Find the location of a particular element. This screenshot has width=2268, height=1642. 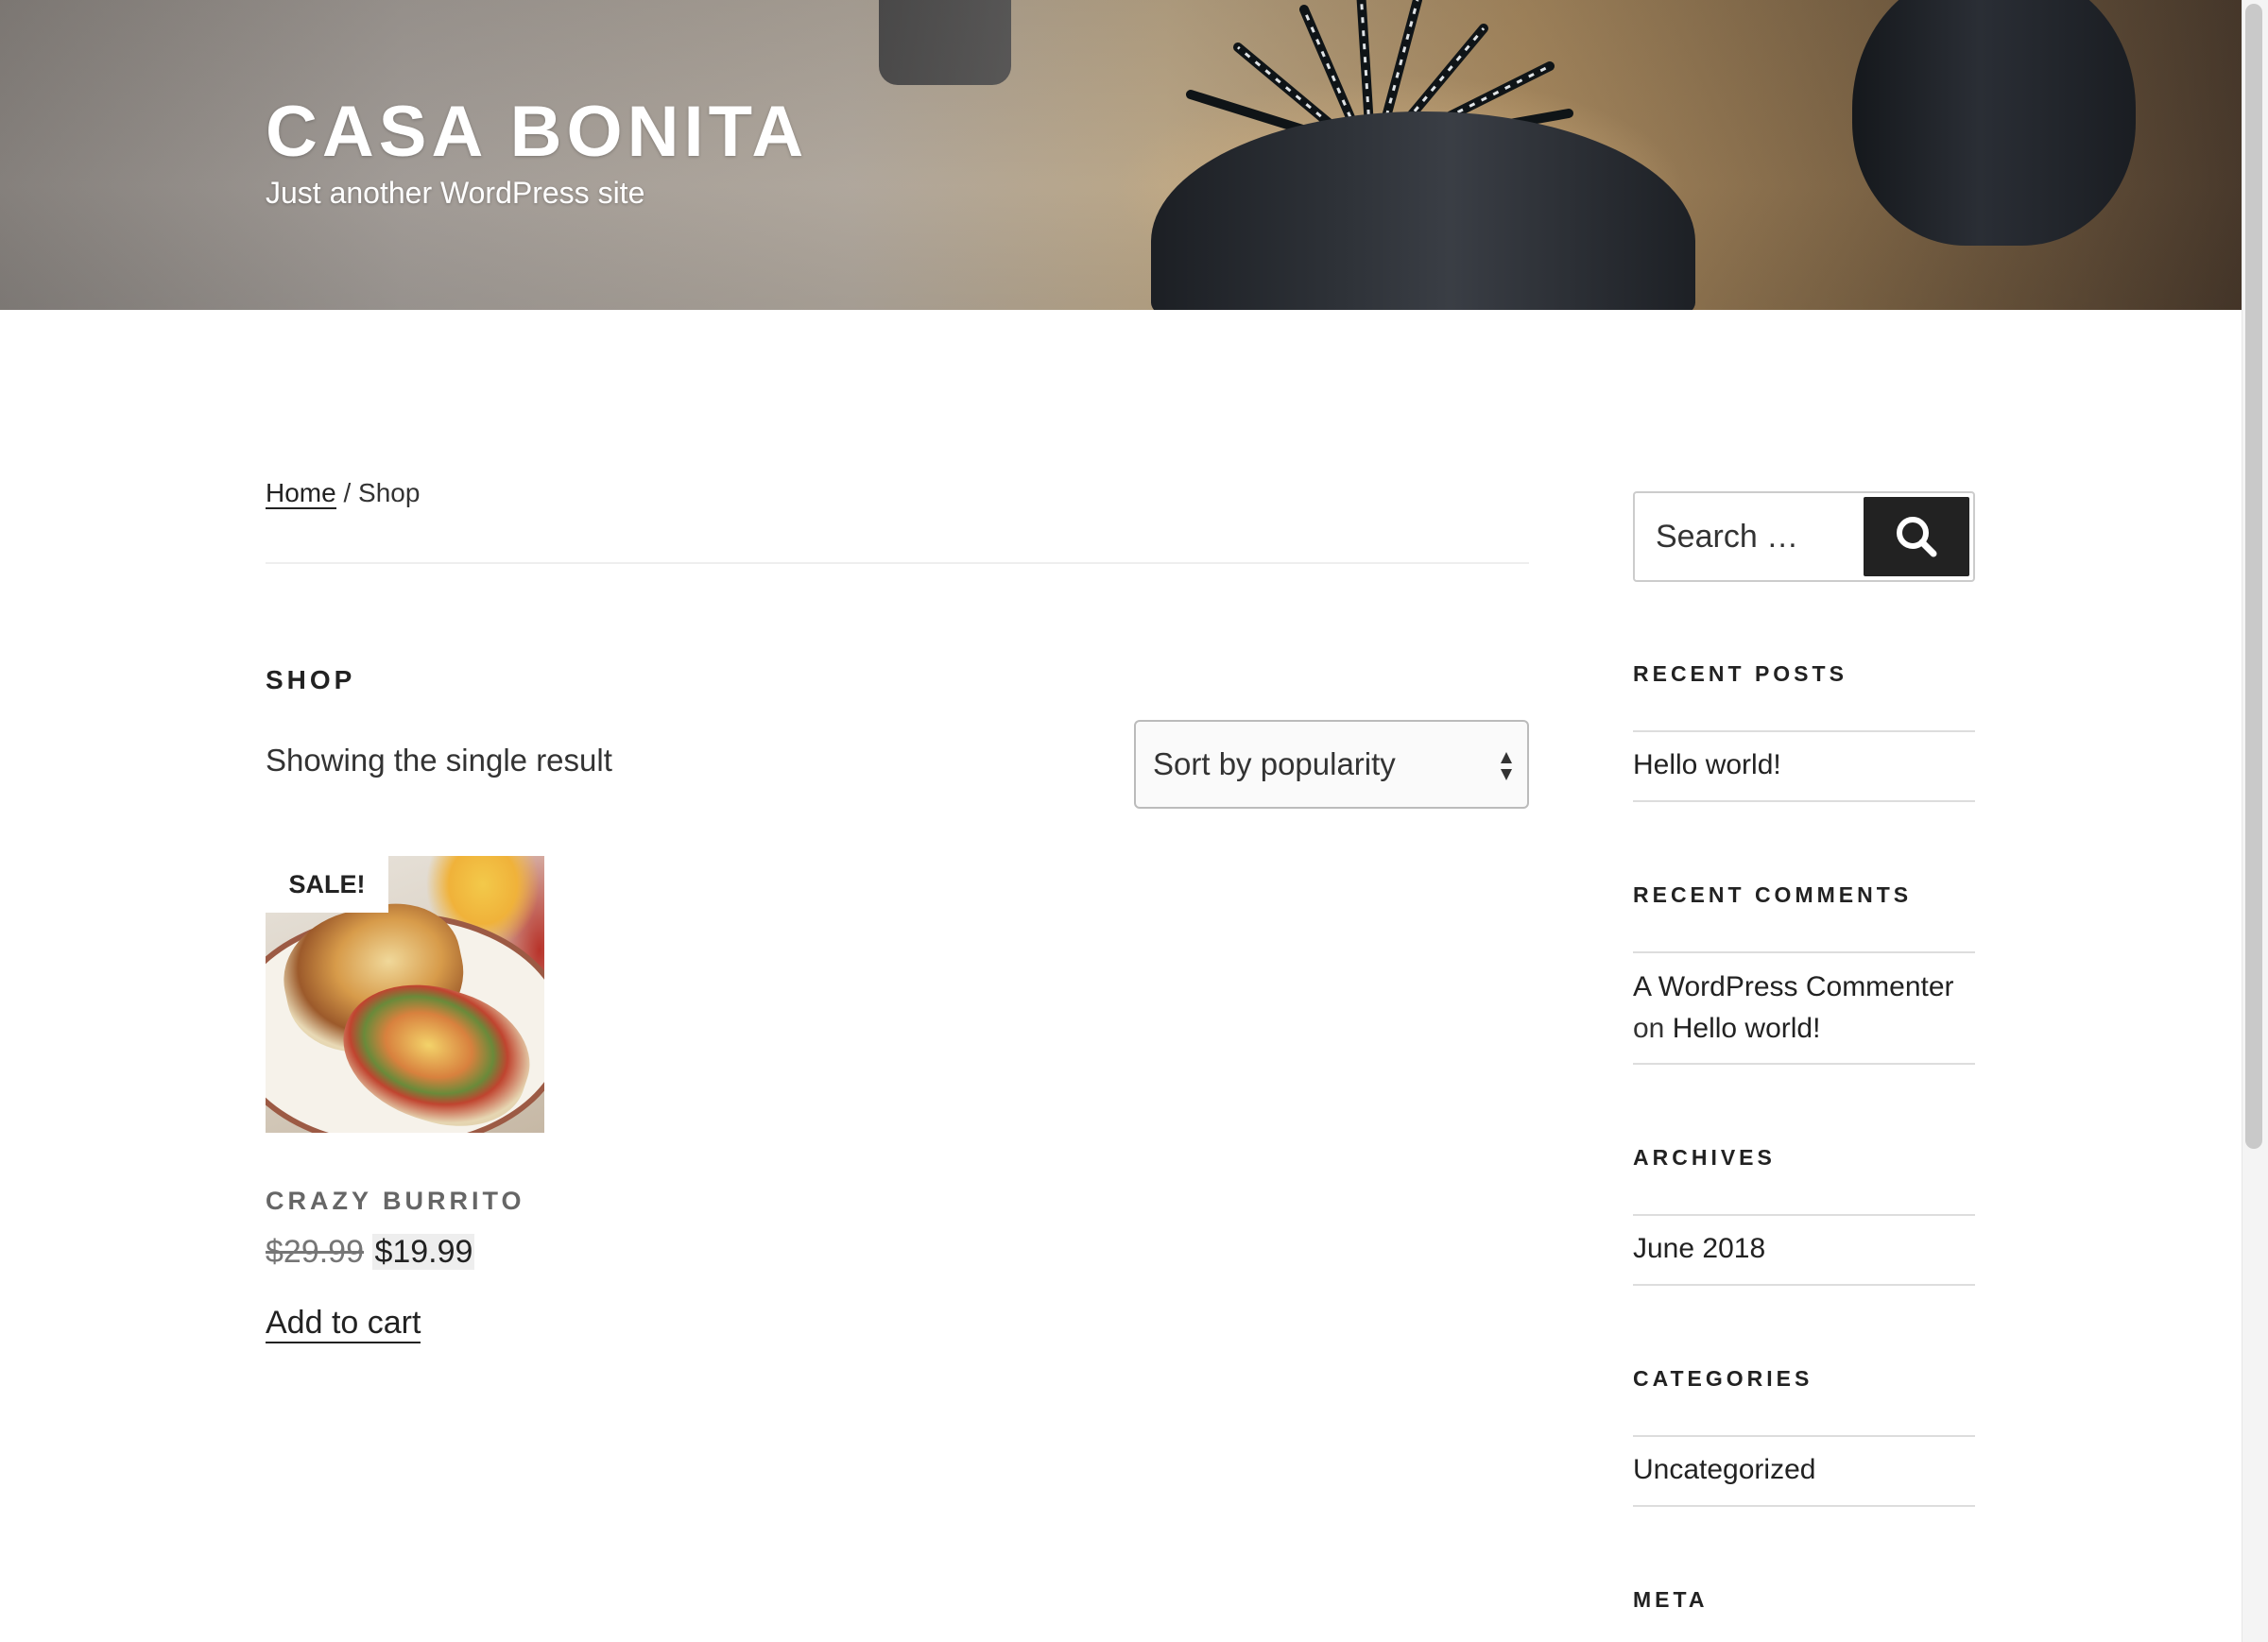

add-to-cart-button: Add to cart is located at coordinates (343, 1323).